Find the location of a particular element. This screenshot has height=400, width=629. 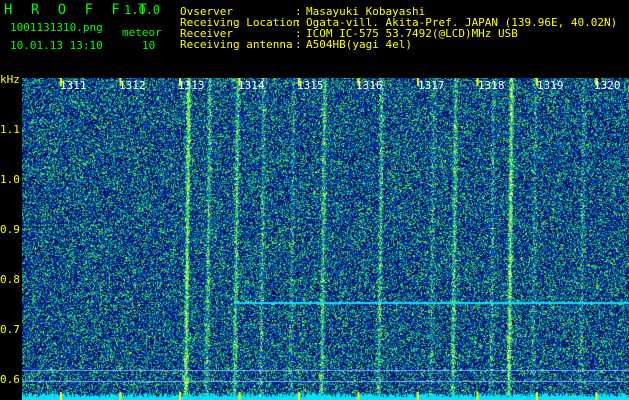

minute-label: 1316 is located at coordinates (369, 85).